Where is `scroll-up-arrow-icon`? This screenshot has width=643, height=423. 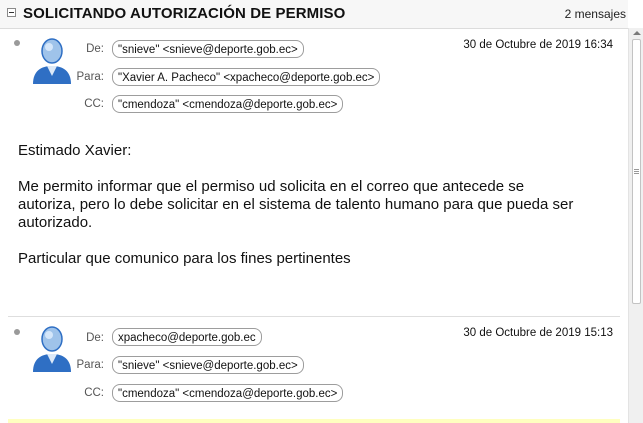 scroll-up-arrow-icon is located at coordinates (637, 33).